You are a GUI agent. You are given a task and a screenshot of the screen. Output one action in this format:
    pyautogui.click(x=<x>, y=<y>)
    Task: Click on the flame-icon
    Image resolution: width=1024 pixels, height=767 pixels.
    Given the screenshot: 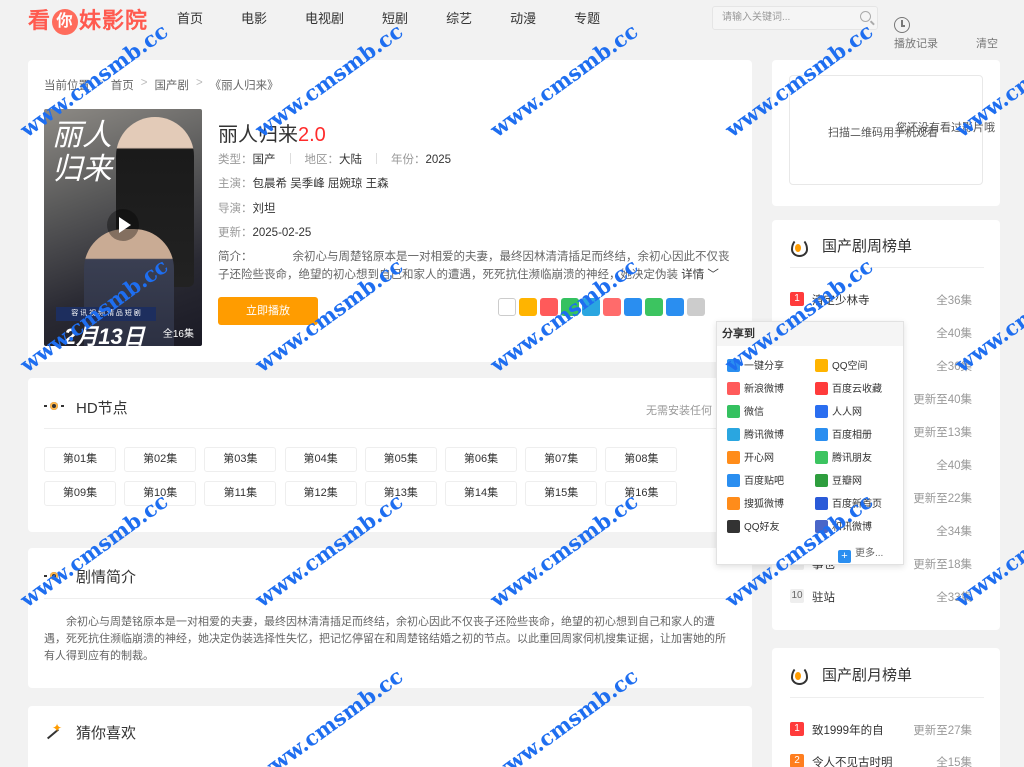 What is the action you would take?
    pyautogui.click(x=799, y=674)
    